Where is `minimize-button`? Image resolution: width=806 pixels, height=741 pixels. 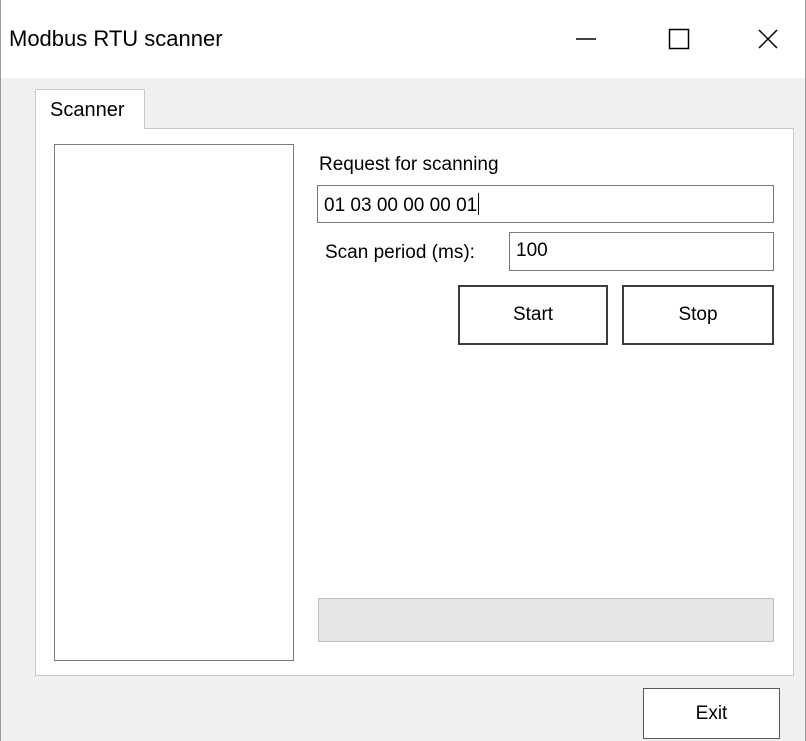
minimize-button is located at coordinates (586, 39).